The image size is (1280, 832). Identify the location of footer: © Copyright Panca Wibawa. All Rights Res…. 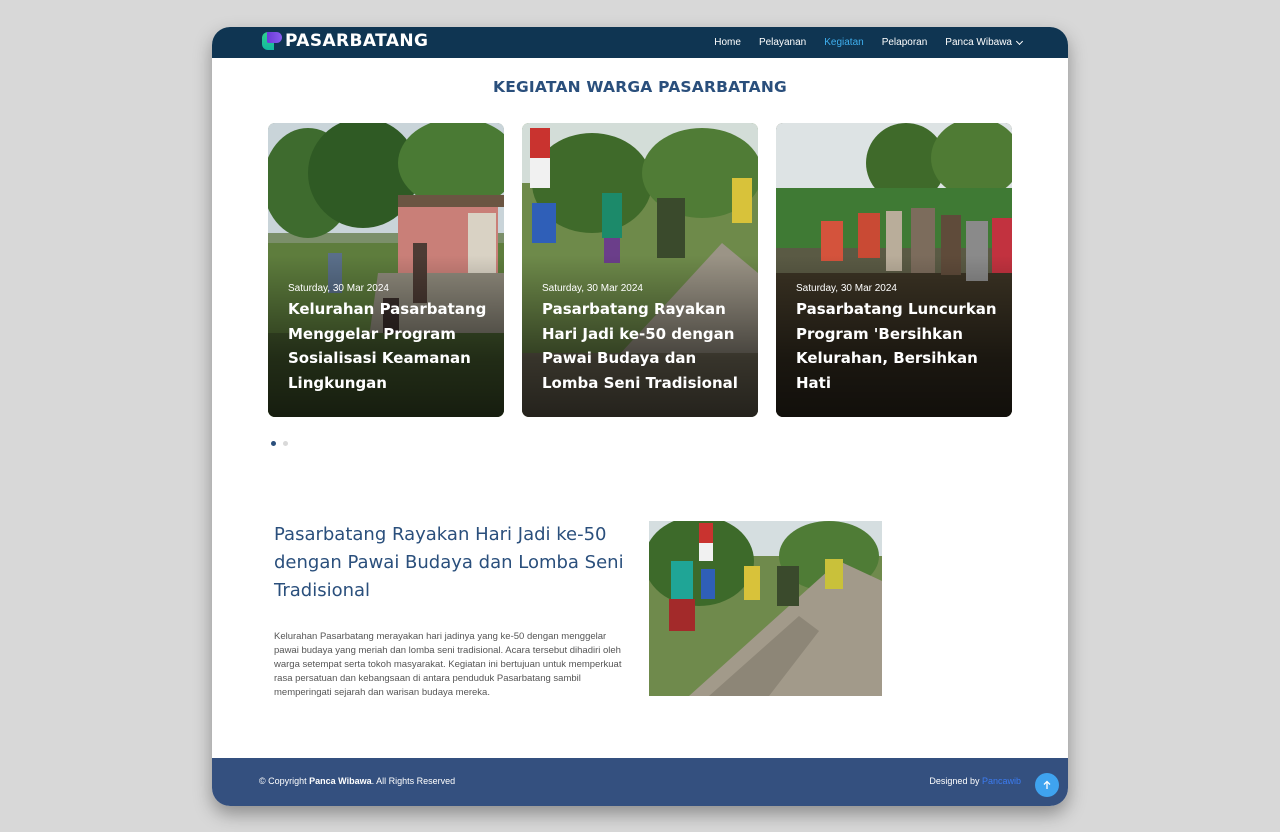
(640, 782).